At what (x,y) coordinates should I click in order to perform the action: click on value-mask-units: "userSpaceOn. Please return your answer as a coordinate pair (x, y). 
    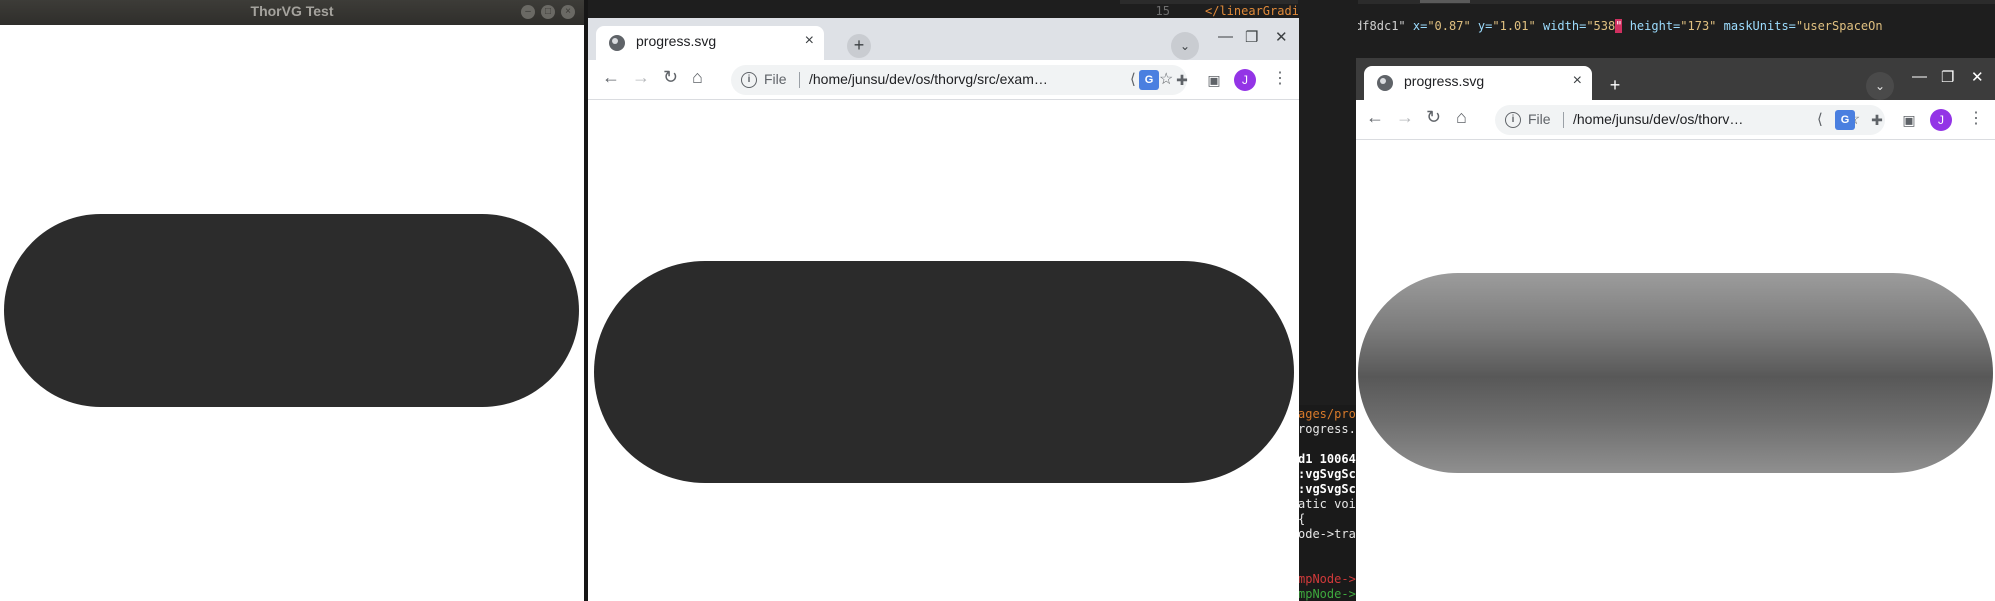
    Looking at the image, I should click on (1839, 26).